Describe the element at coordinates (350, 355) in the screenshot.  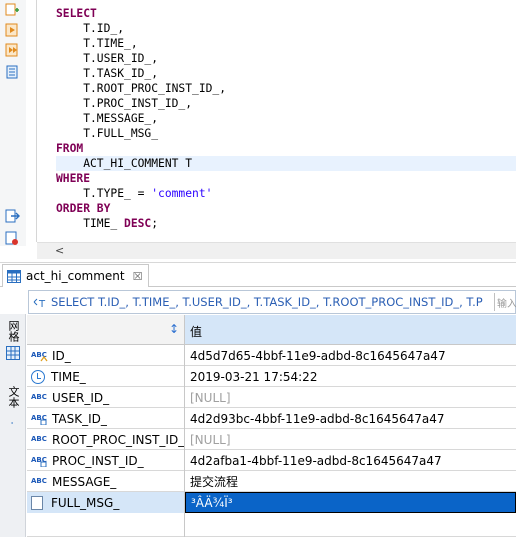
I see `value-cell: 4d5d7d65-4bbf-11e9-adbd-8c1645647a47` at that location.